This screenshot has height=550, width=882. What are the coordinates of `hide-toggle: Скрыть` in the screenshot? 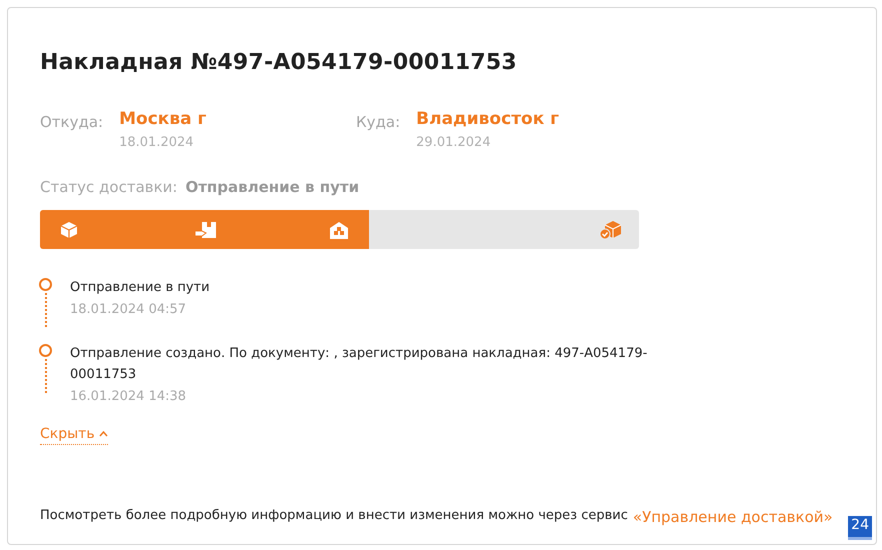 It's located at (74, 435).